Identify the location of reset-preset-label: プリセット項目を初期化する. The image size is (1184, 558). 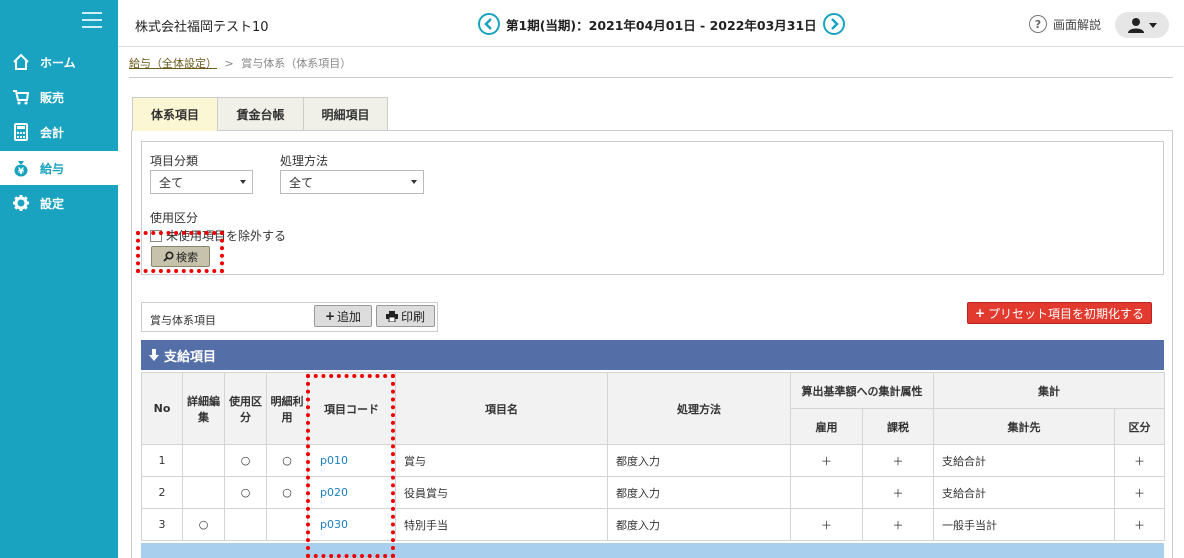
(1066, 313).